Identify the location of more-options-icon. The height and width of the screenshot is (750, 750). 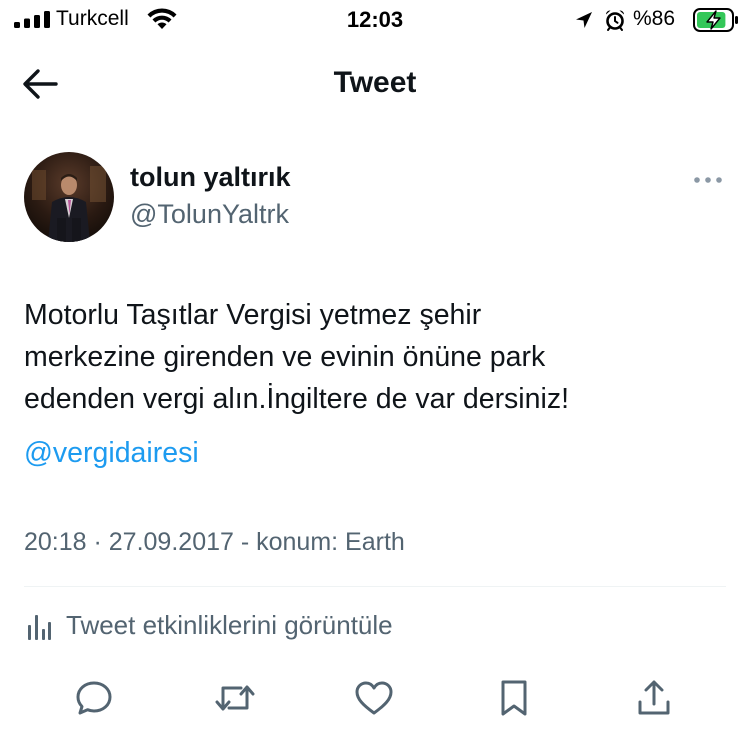
(708, 180).